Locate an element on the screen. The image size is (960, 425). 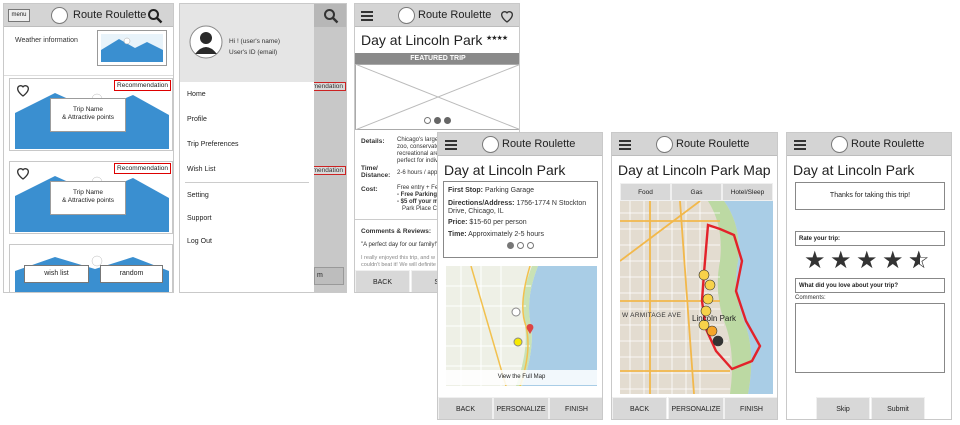
menu-item-log-out: Log Out is located at coordinates (199, 241).